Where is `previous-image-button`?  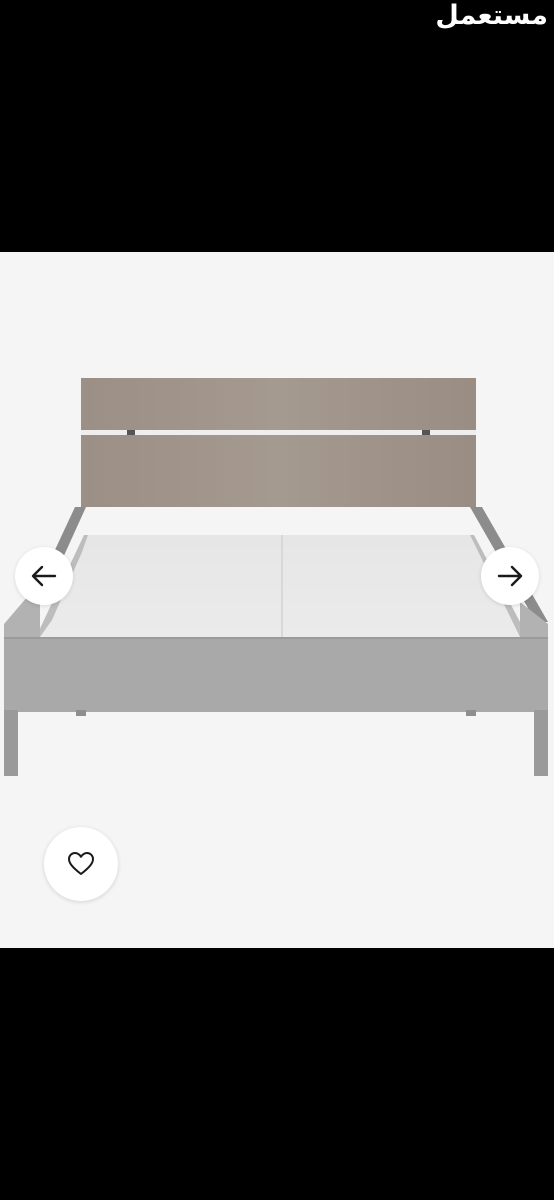
previous-image-button is located at coordinates (44, 576).